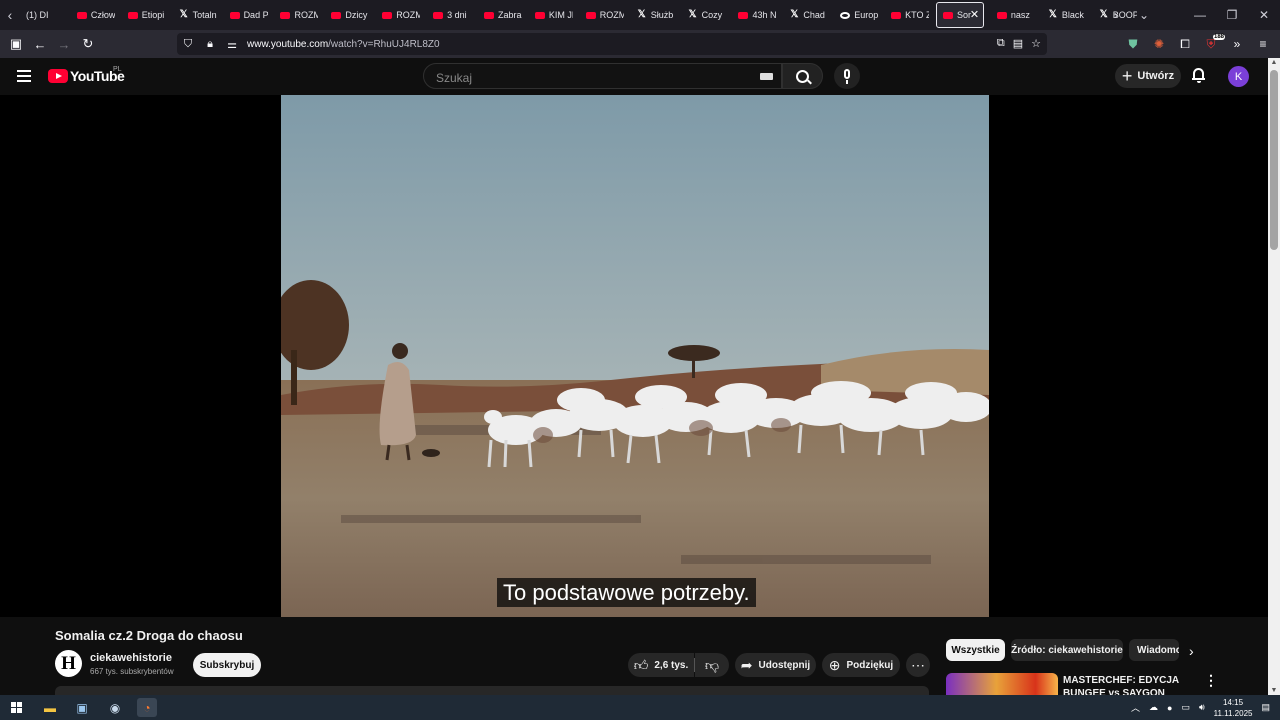 The width and height of the screenshot is (1280, 720). What do you see at coordinates (975, 650) in the screenshot?
I see `chip-all: Wszystkie` at bounding box center [975, 650].